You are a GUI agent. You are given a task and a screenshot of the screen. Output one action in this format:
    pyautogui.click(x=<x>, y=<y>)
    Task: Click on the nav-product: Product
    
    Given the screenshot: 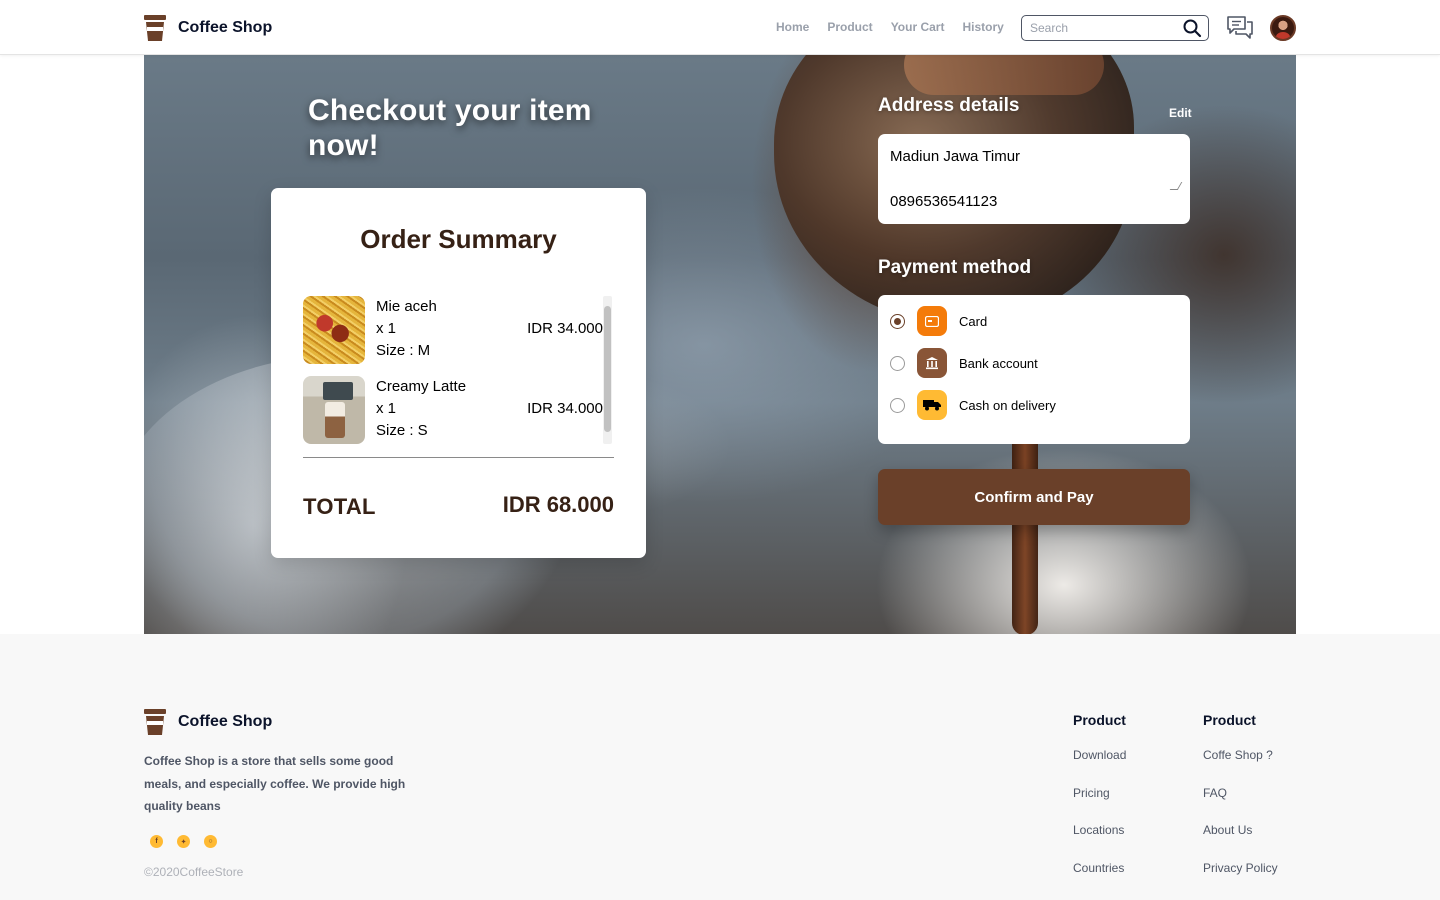 What is the action you would take?
    pyautogui.click(x=849, y=27)
    